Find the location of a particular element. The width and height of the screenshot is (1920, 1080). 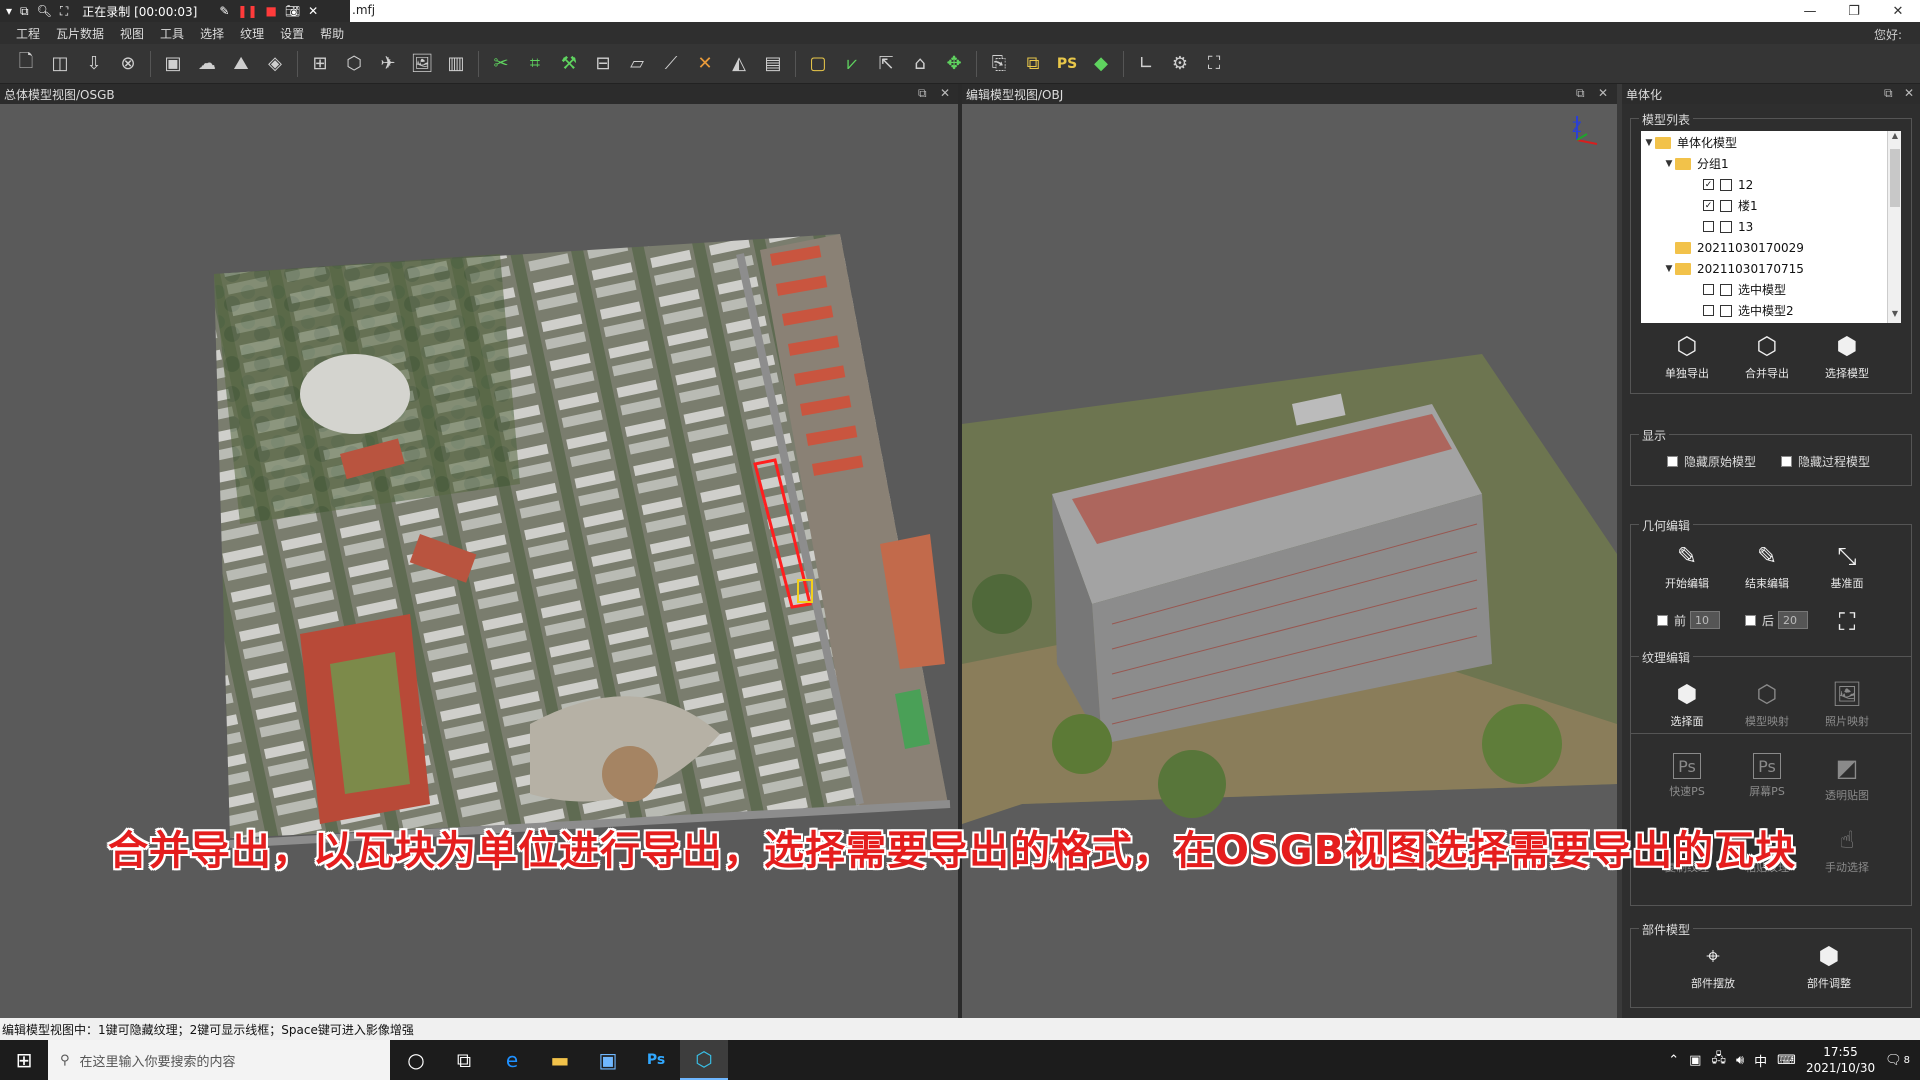

quick-ps-button: Ps 快速PS is located at coordinates (1687, 776).